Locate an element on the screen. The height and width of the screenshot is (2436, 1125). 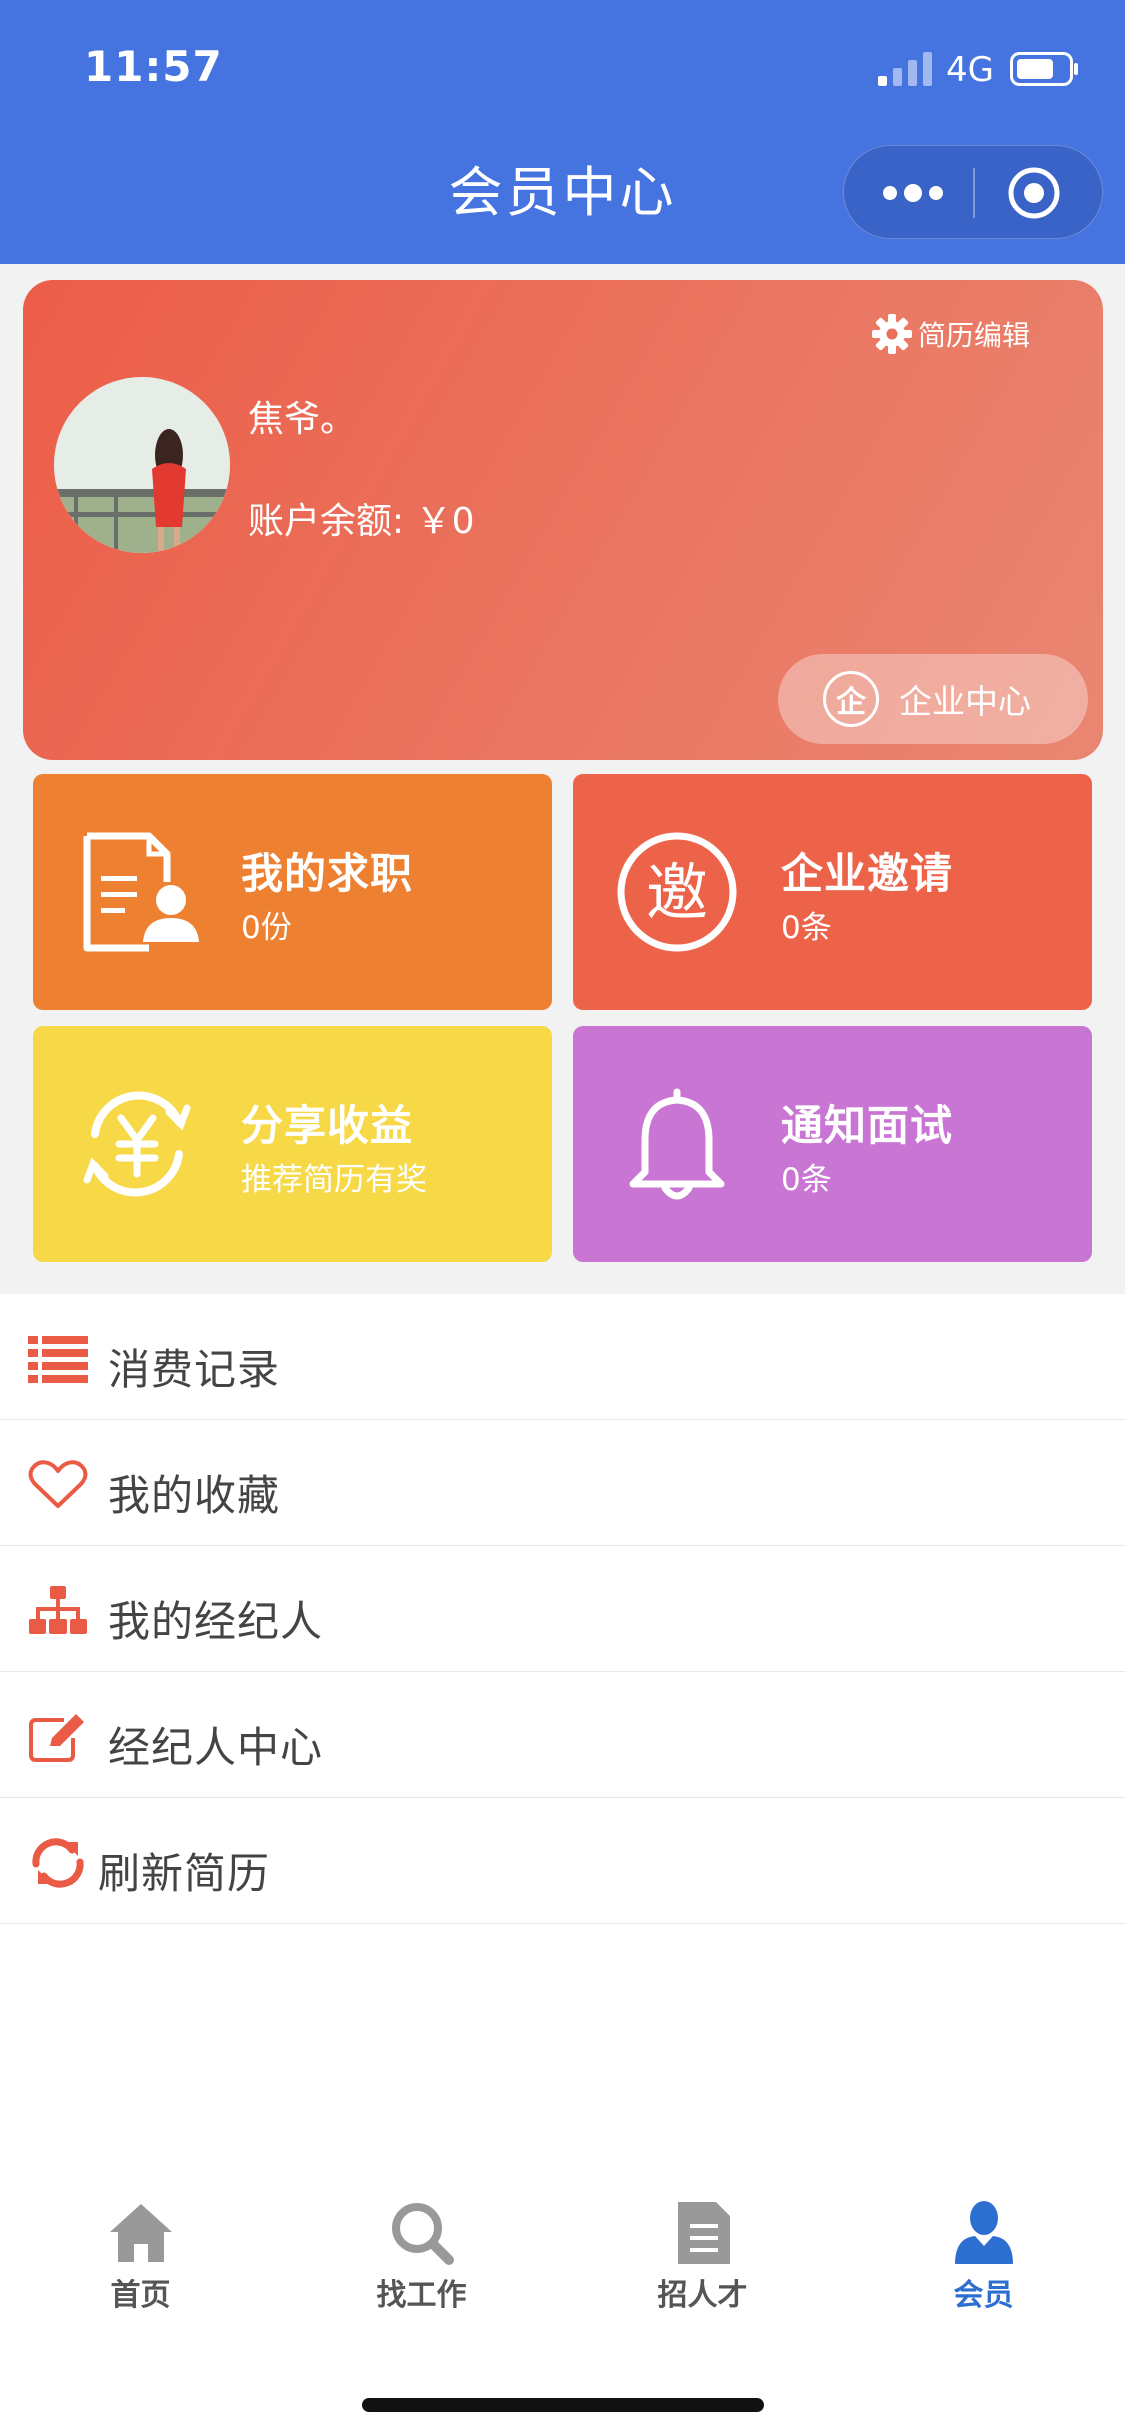
tab-member: 会员 is located at coordinates (983, 2258).